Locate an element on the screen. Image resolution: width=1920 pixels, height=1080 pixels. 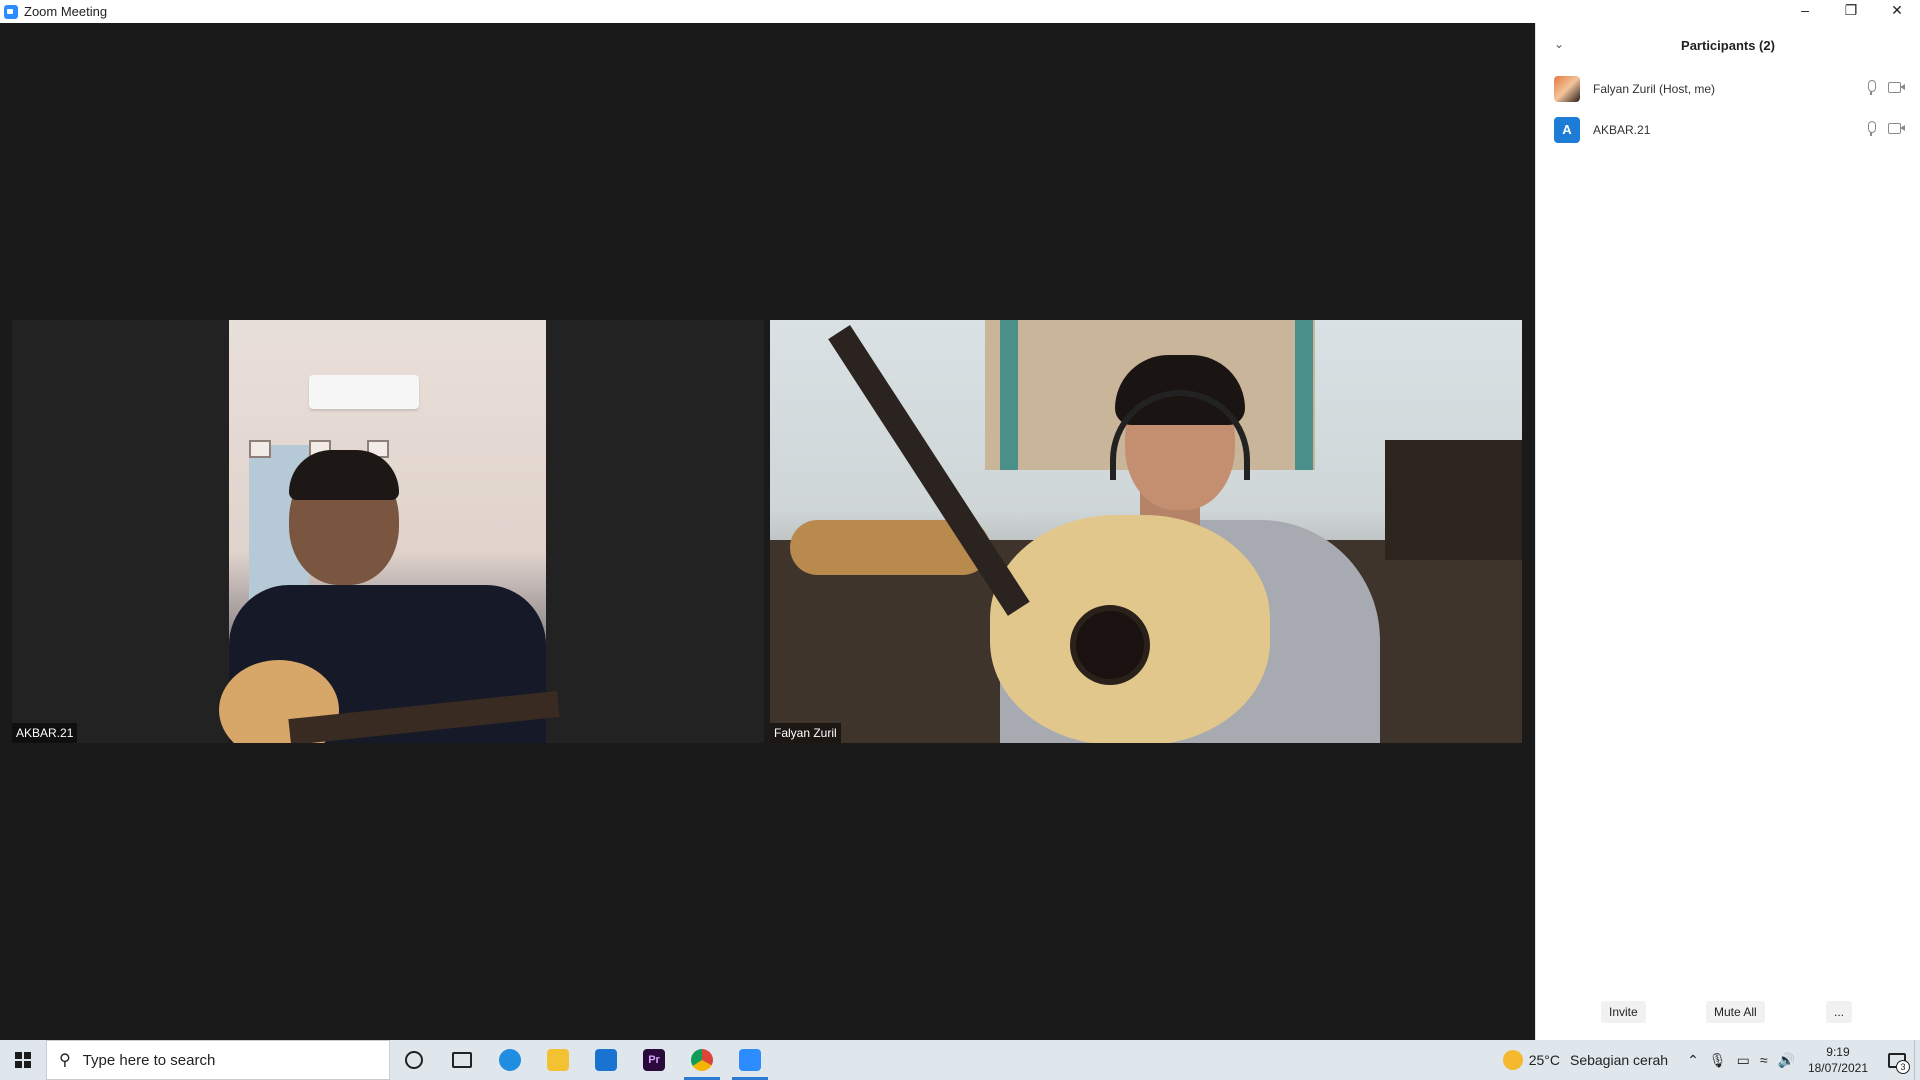
cortana-button is located at coordinates (414, 1060).